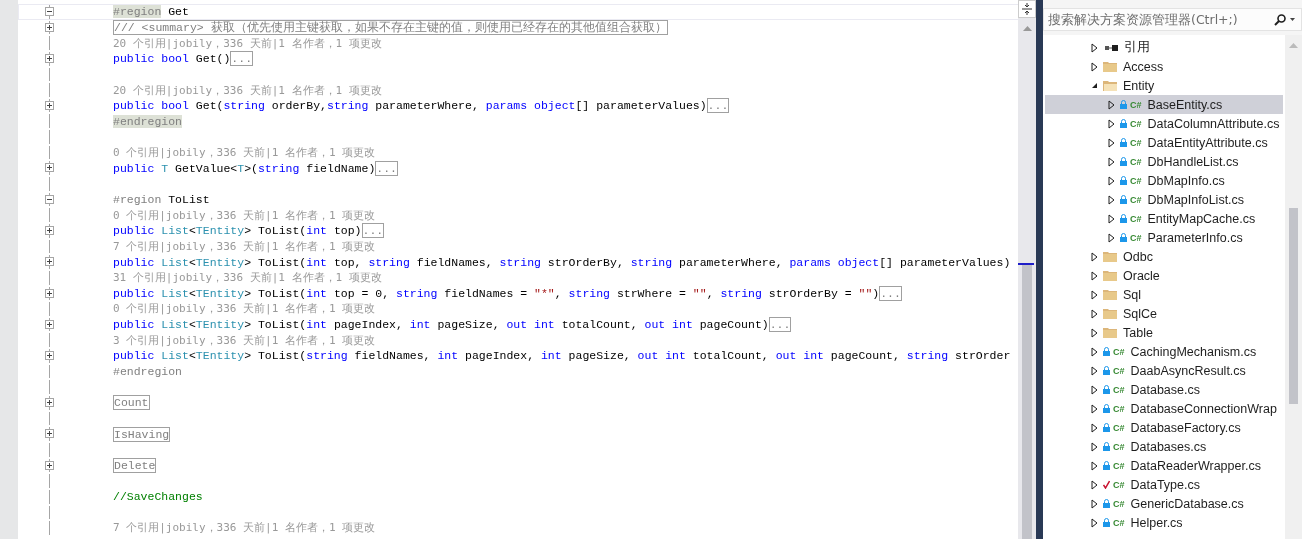 The width and height of the screenshot is (1302, 539). I want to click on collapsed-region: Delete, so click(135, 465).